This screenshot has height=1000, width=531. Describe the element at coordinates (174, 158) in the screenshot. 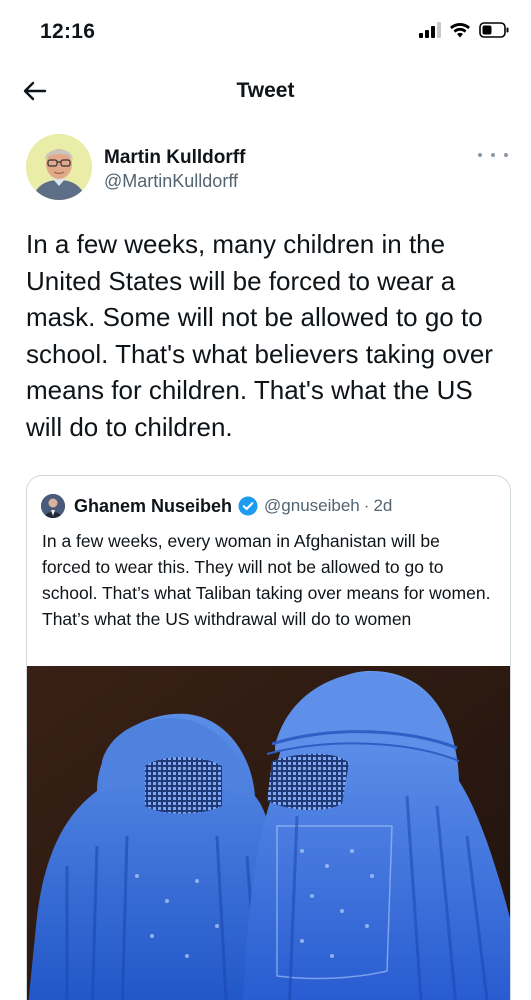

I see `author-name: Martin Kulldorff` at that location.